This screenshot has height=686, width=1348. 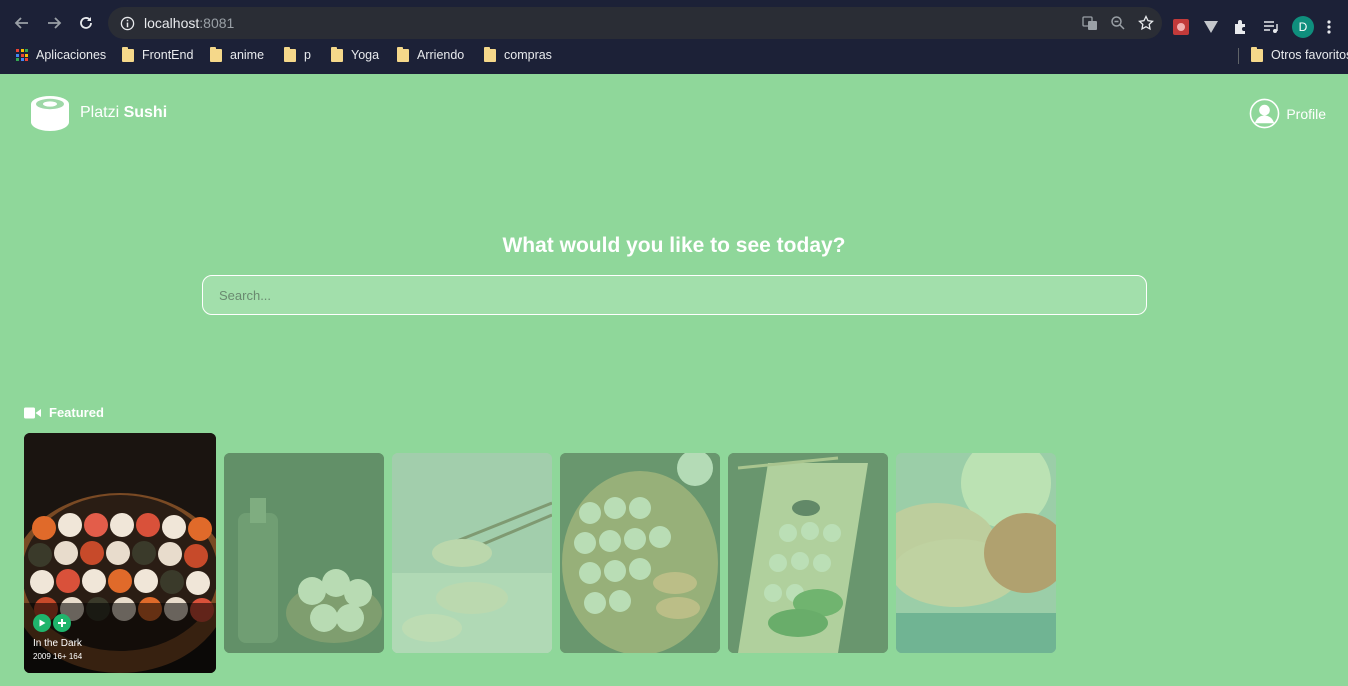 I want to click on browser-toolbar: localhost:8081 D, so click(x=674, y=23).